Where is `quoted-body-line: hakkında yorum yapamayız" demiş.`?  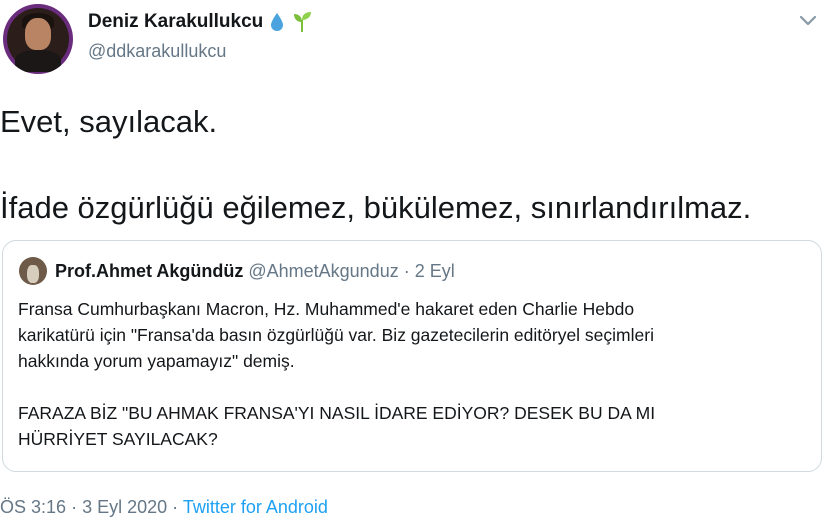 quoted-body-line: hakkında yorum yapamayız" demiş. is located at coordinates (156, 361).